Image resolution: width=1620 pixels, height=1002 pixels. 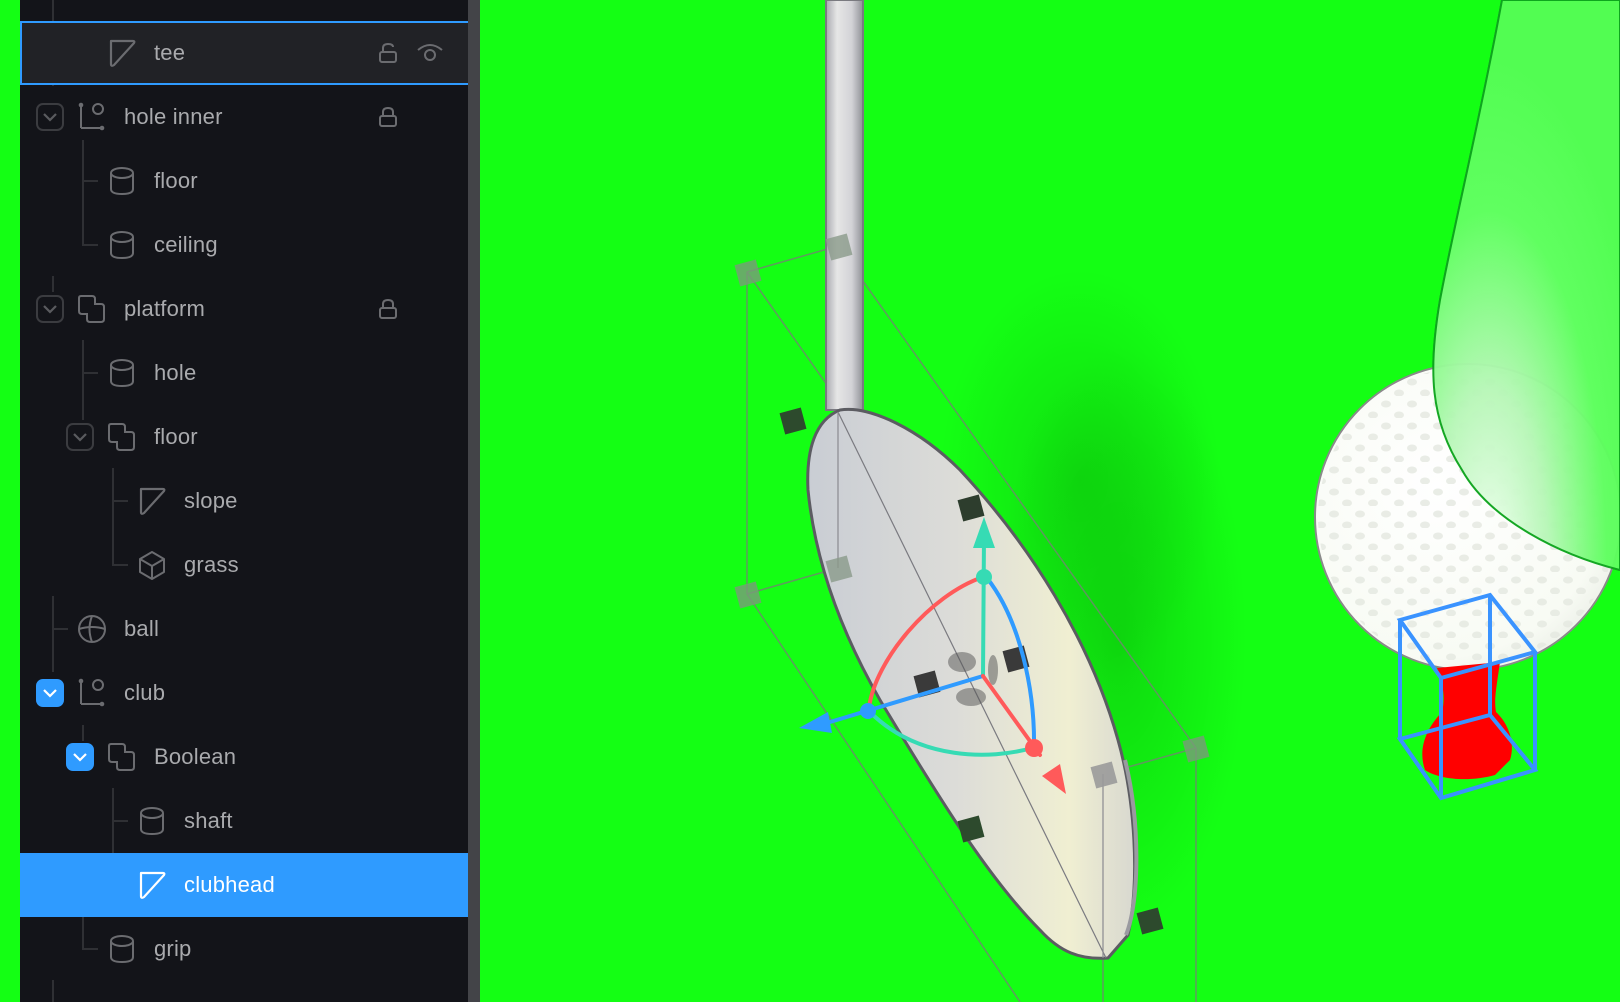 I want to click on outliner-row-shaft: shaft, so click(x=244, y=821).